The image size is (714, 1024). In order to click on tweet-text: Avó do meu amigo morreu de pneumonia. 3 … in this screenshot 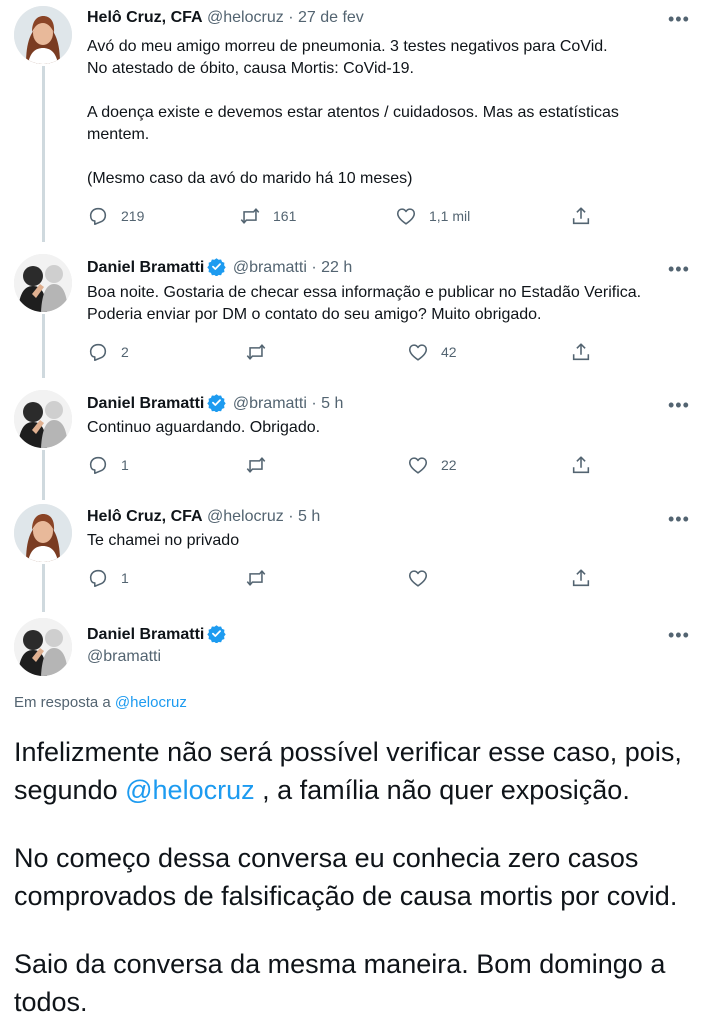, I will do `click(393, 113)`.